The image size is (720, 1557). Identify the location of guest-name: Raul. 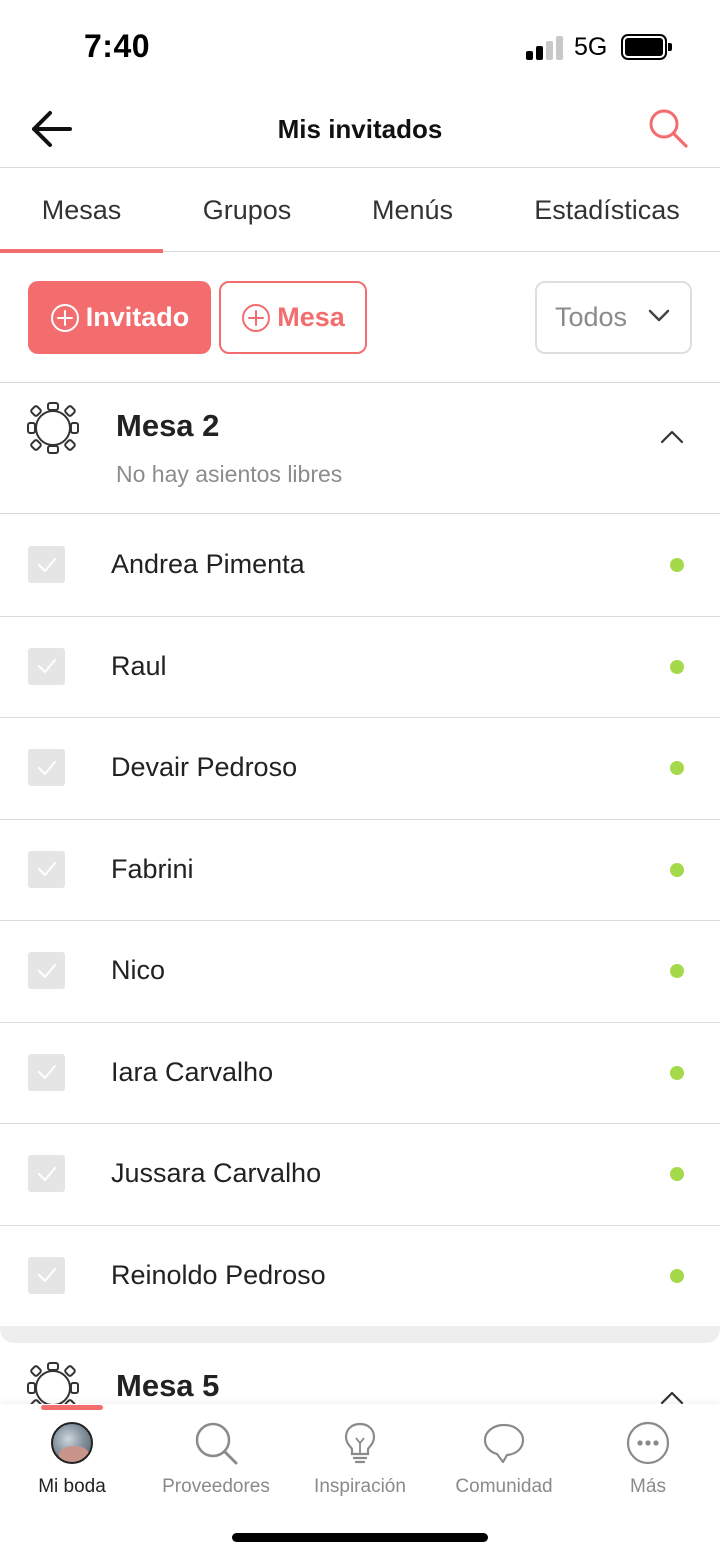
(139, 665).